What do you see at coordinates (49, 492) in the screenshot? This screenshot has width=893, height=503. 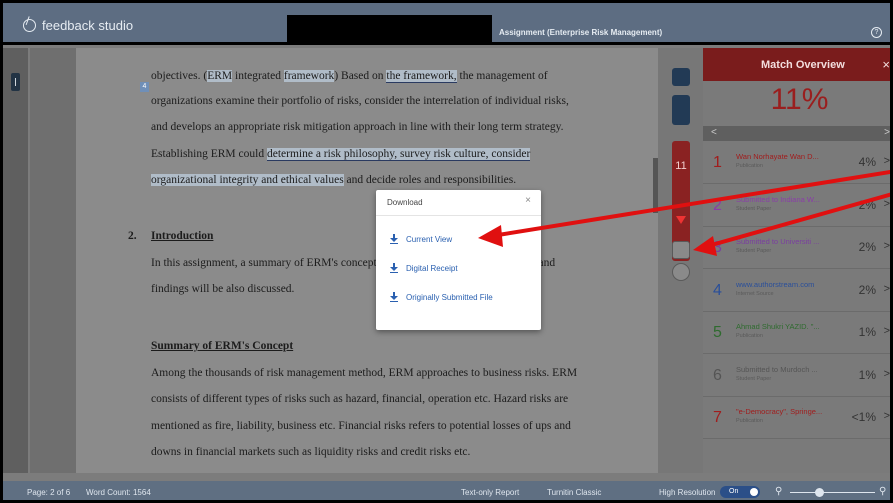 I see `page-indicator: Page: 2 of 6` at bounding box center [49, 492].